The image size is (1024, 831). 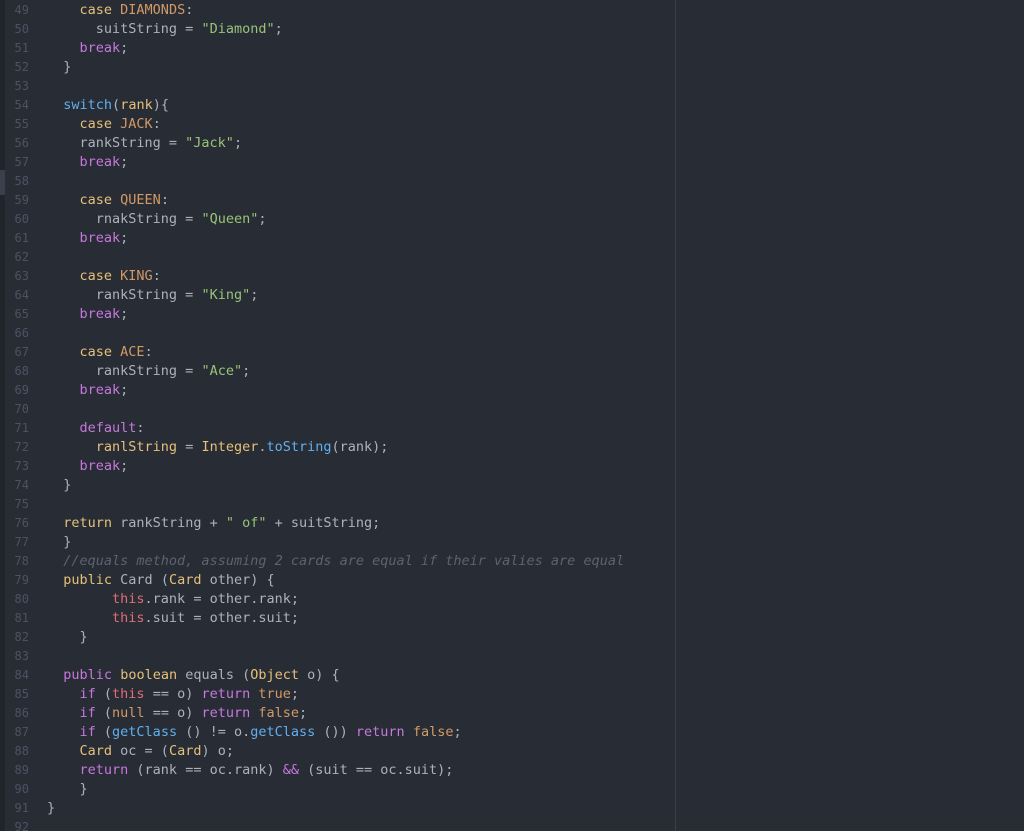 I want to click on code-line: 61 break;, so click(x=340, y=238).